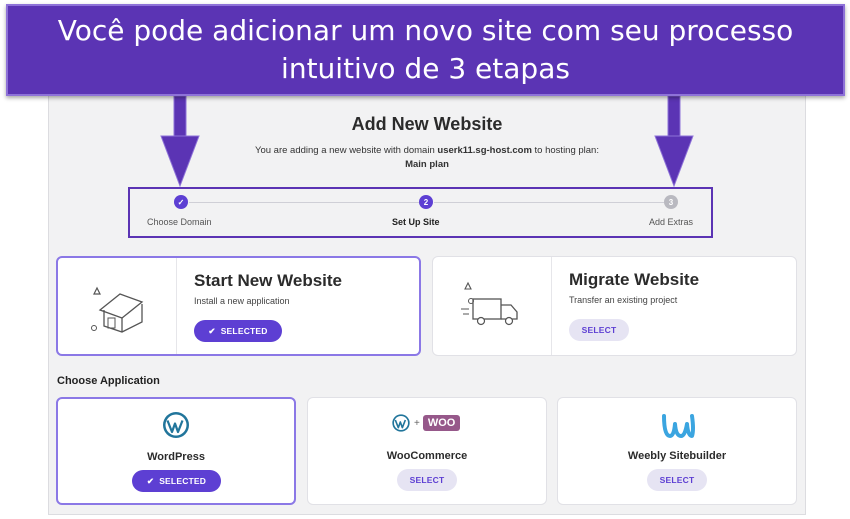  What do you see at coordinates (634, 279) in the screenshot?
I see `migrate-card-title: Migrate Website` at bounding box center [634, 279].